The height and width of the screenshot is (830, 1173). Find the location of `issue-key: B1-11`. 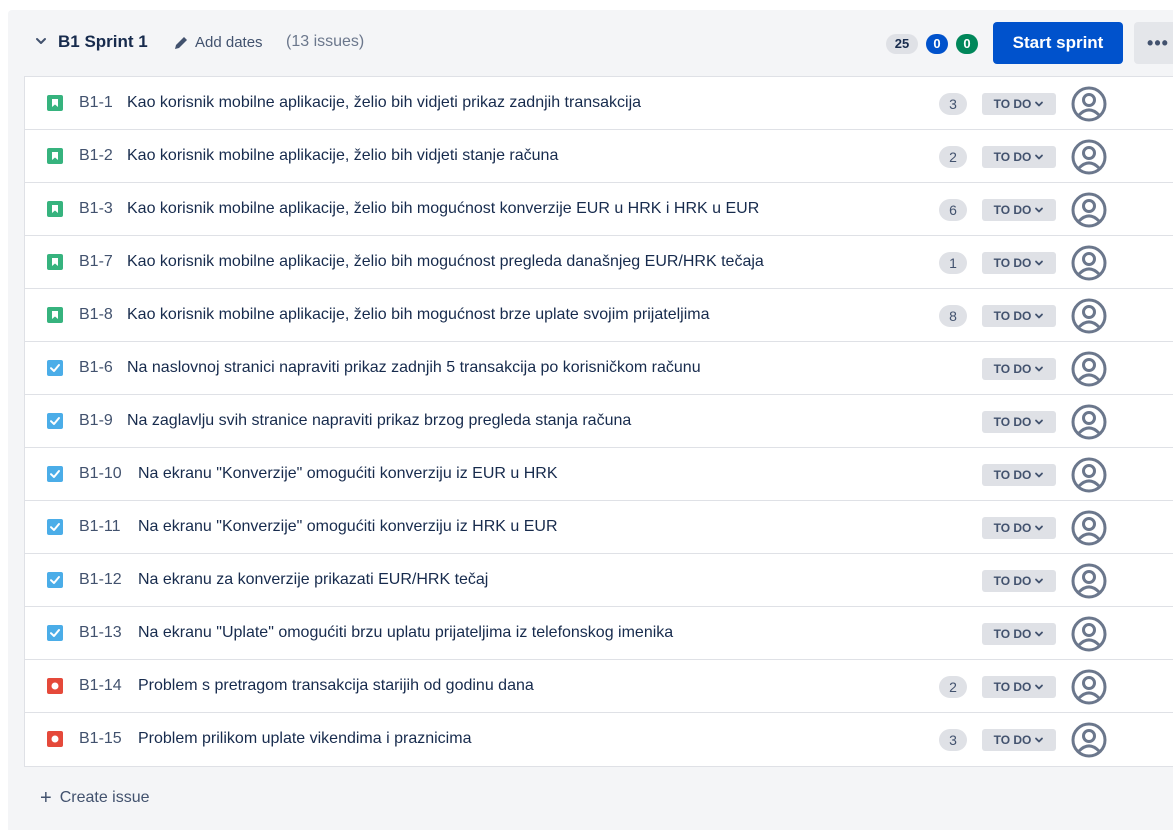

issue-key: B1-11 is located at coordinates (100, 527).